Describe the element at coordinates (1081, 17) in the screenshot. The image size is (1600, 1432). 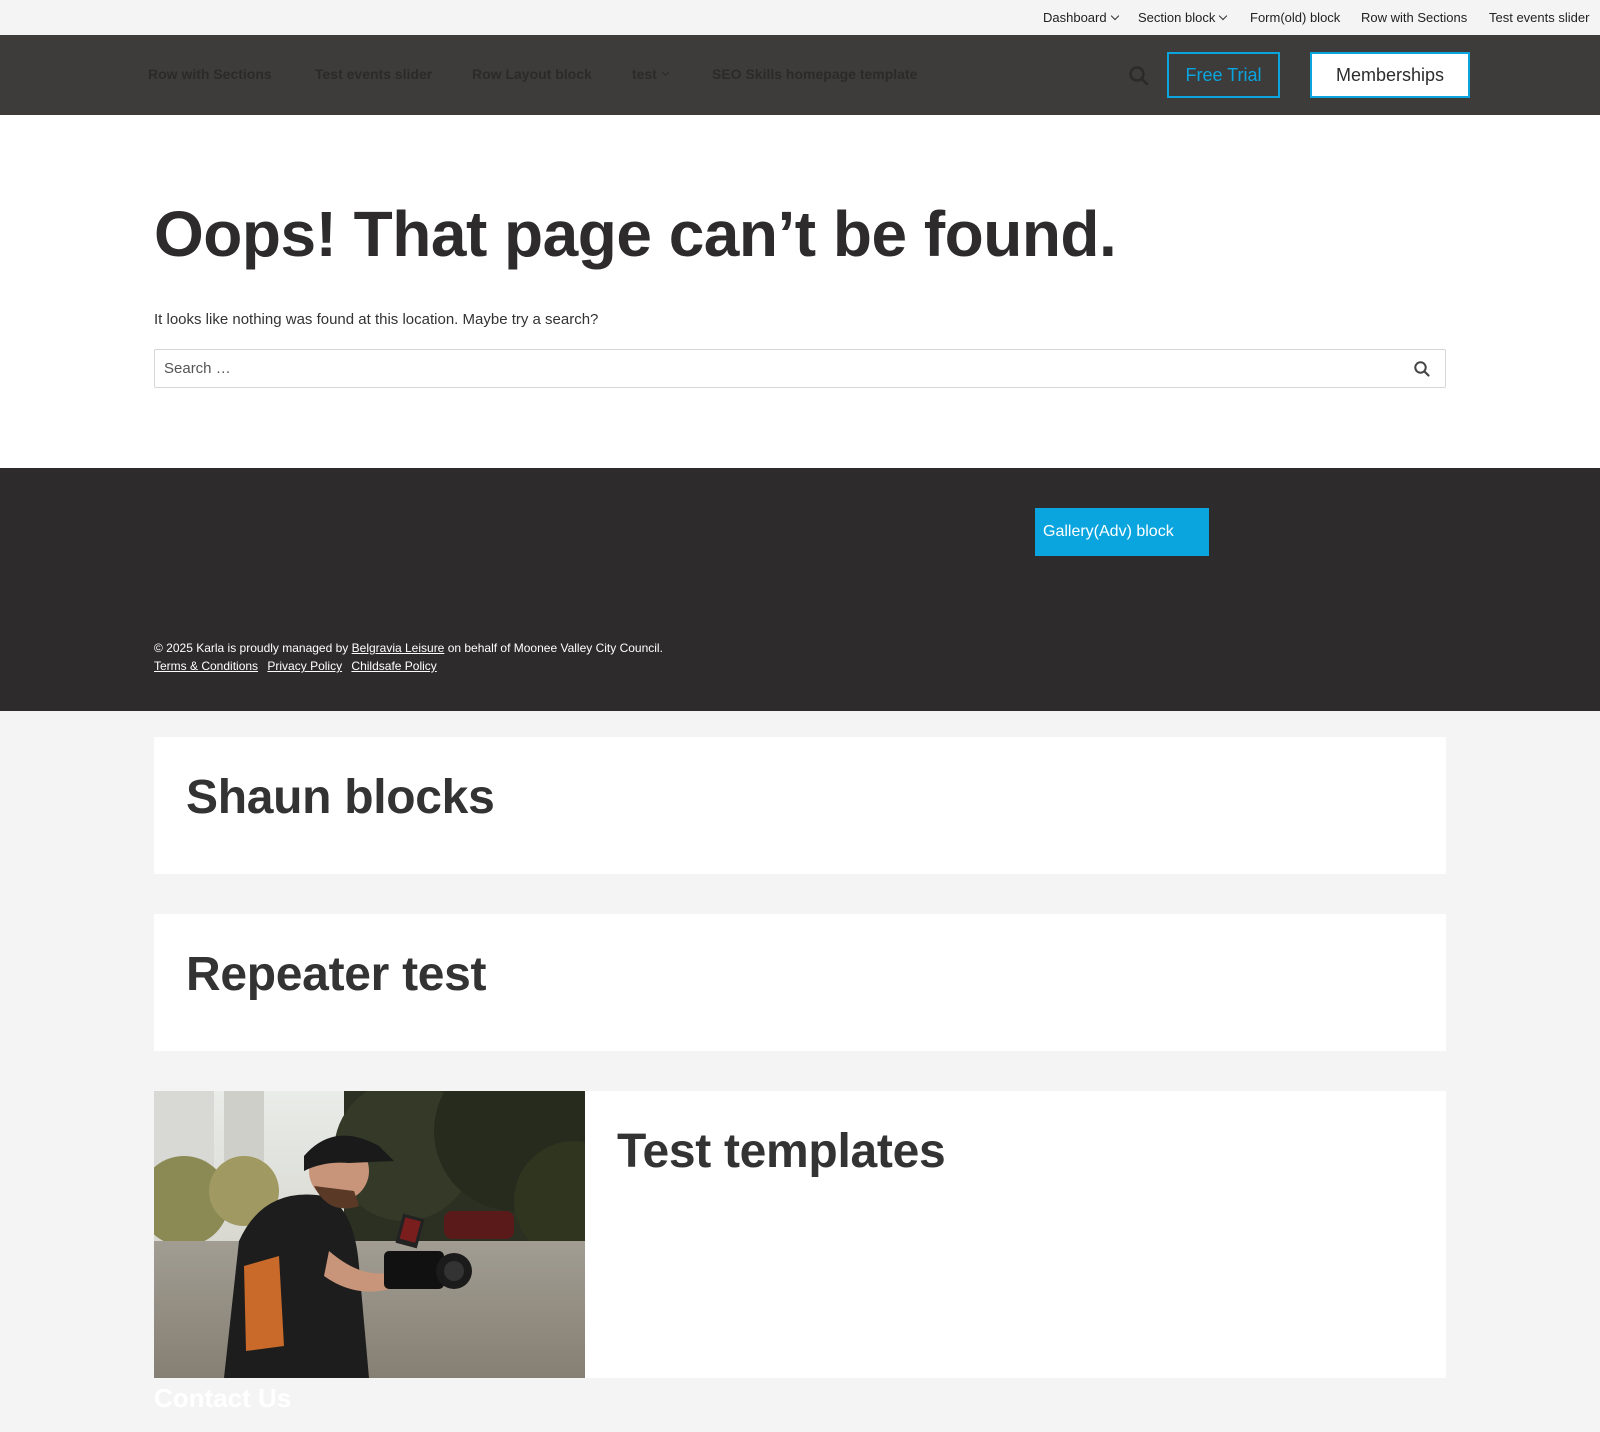
I see `topbar-item-dashboard: Dashboard` at that location.